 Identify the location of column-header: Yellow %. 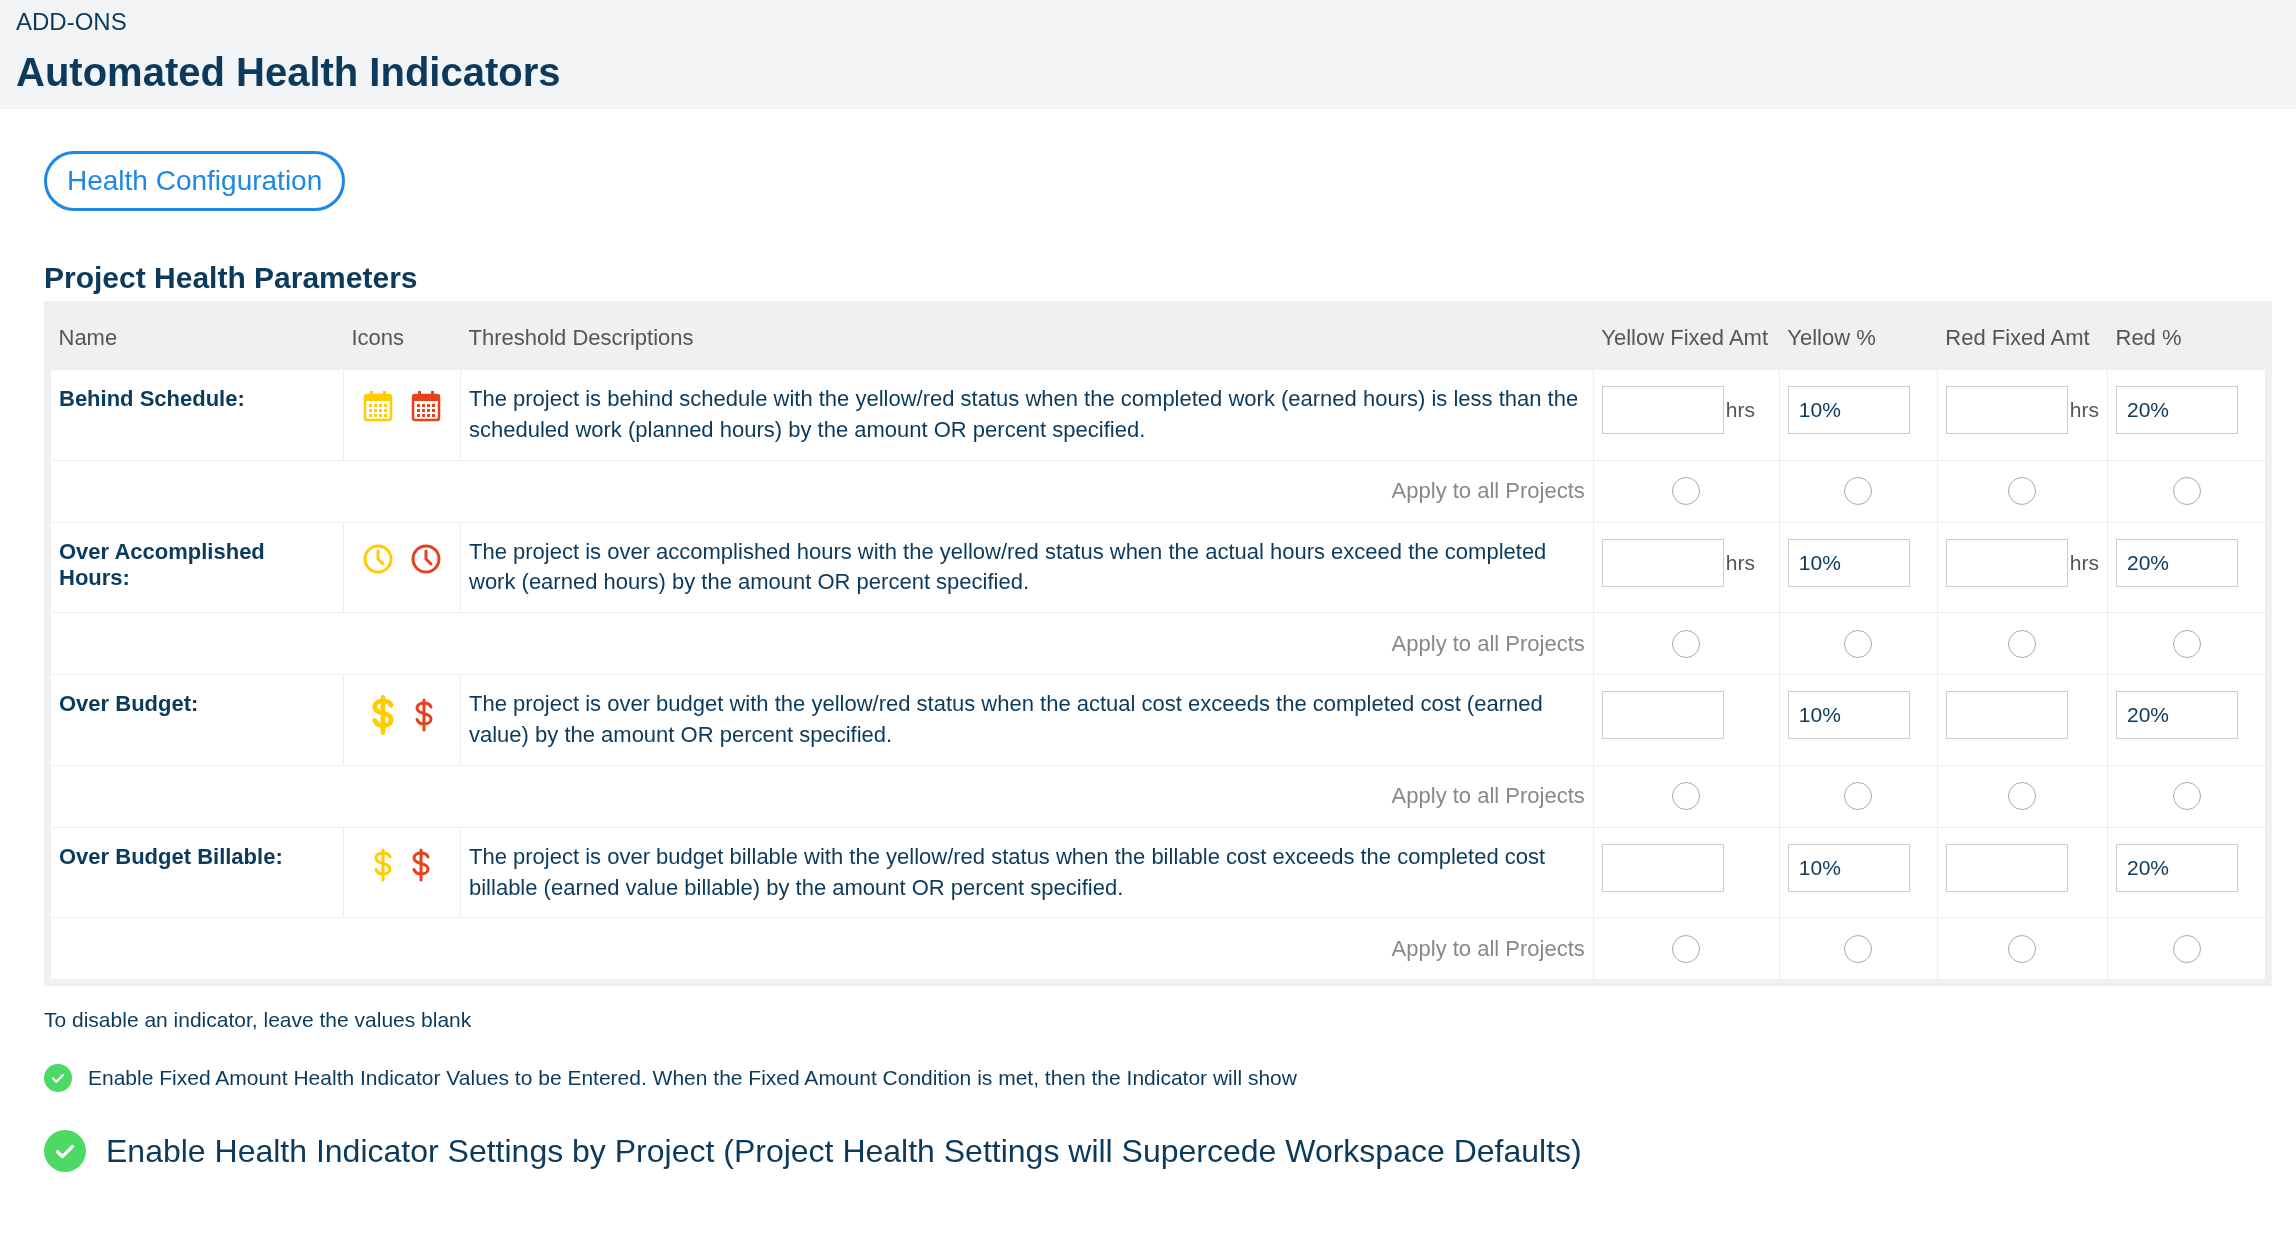
(1831, 337).